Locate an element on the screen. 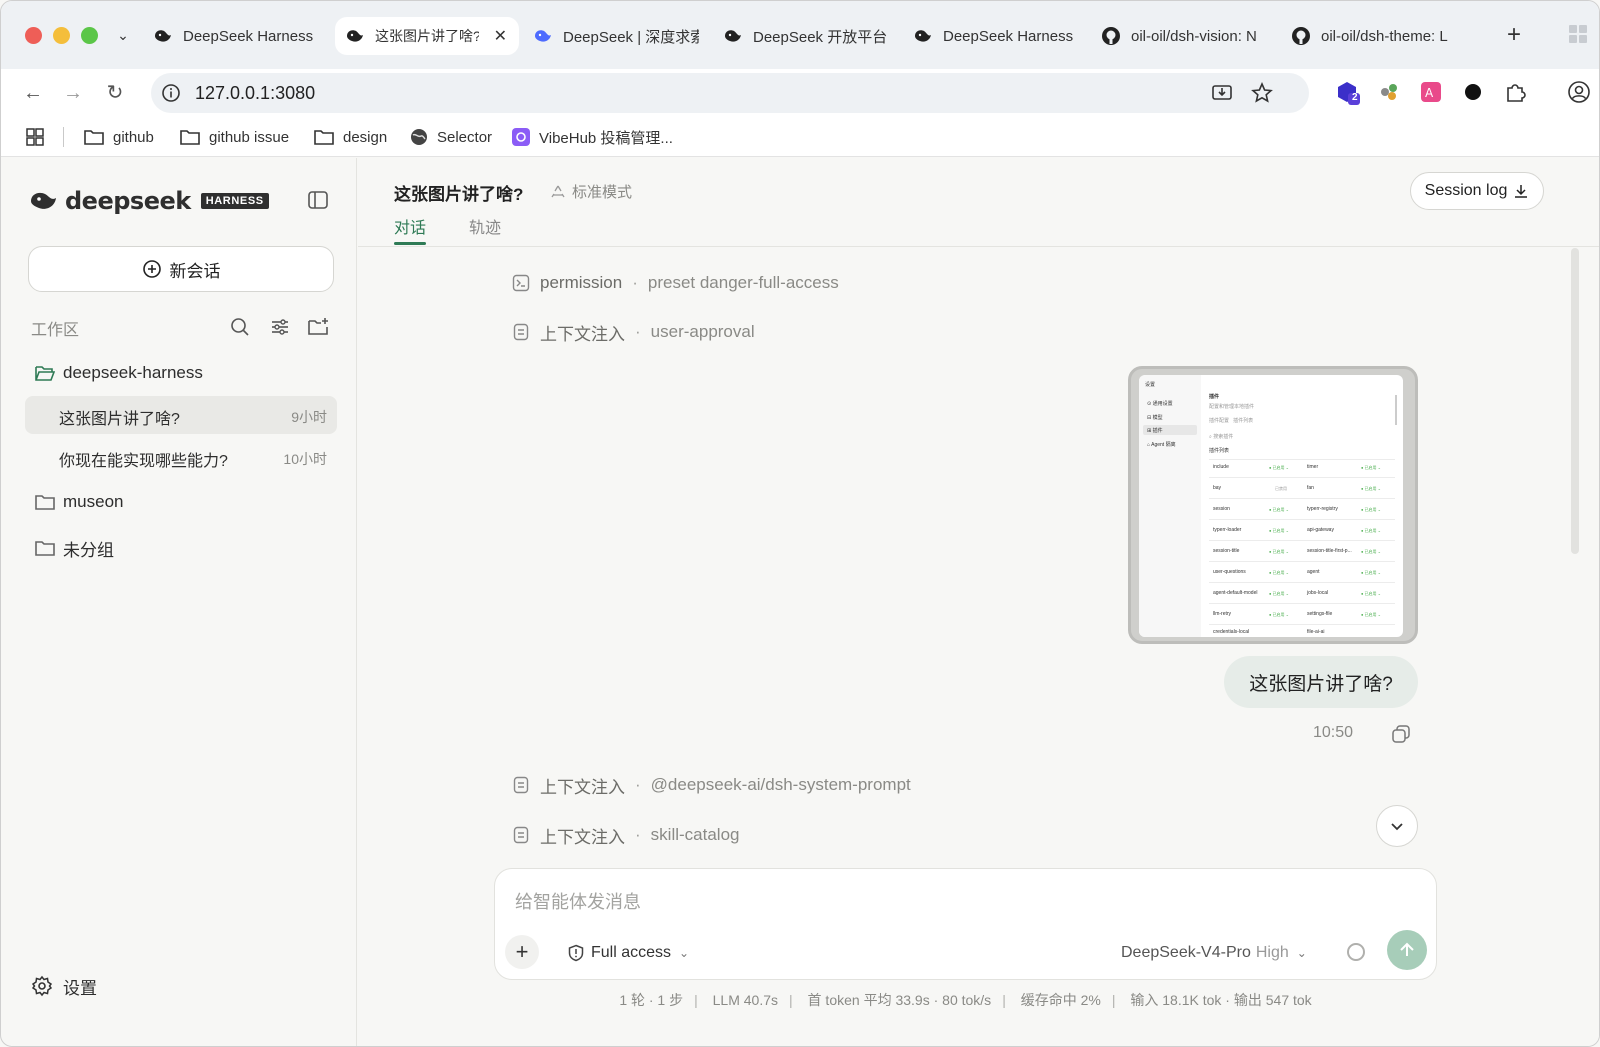 Image resolution: width=1600 pixels, height=1047 pixels. sidebar-toggle-icon is located at coordinates (318, 200).